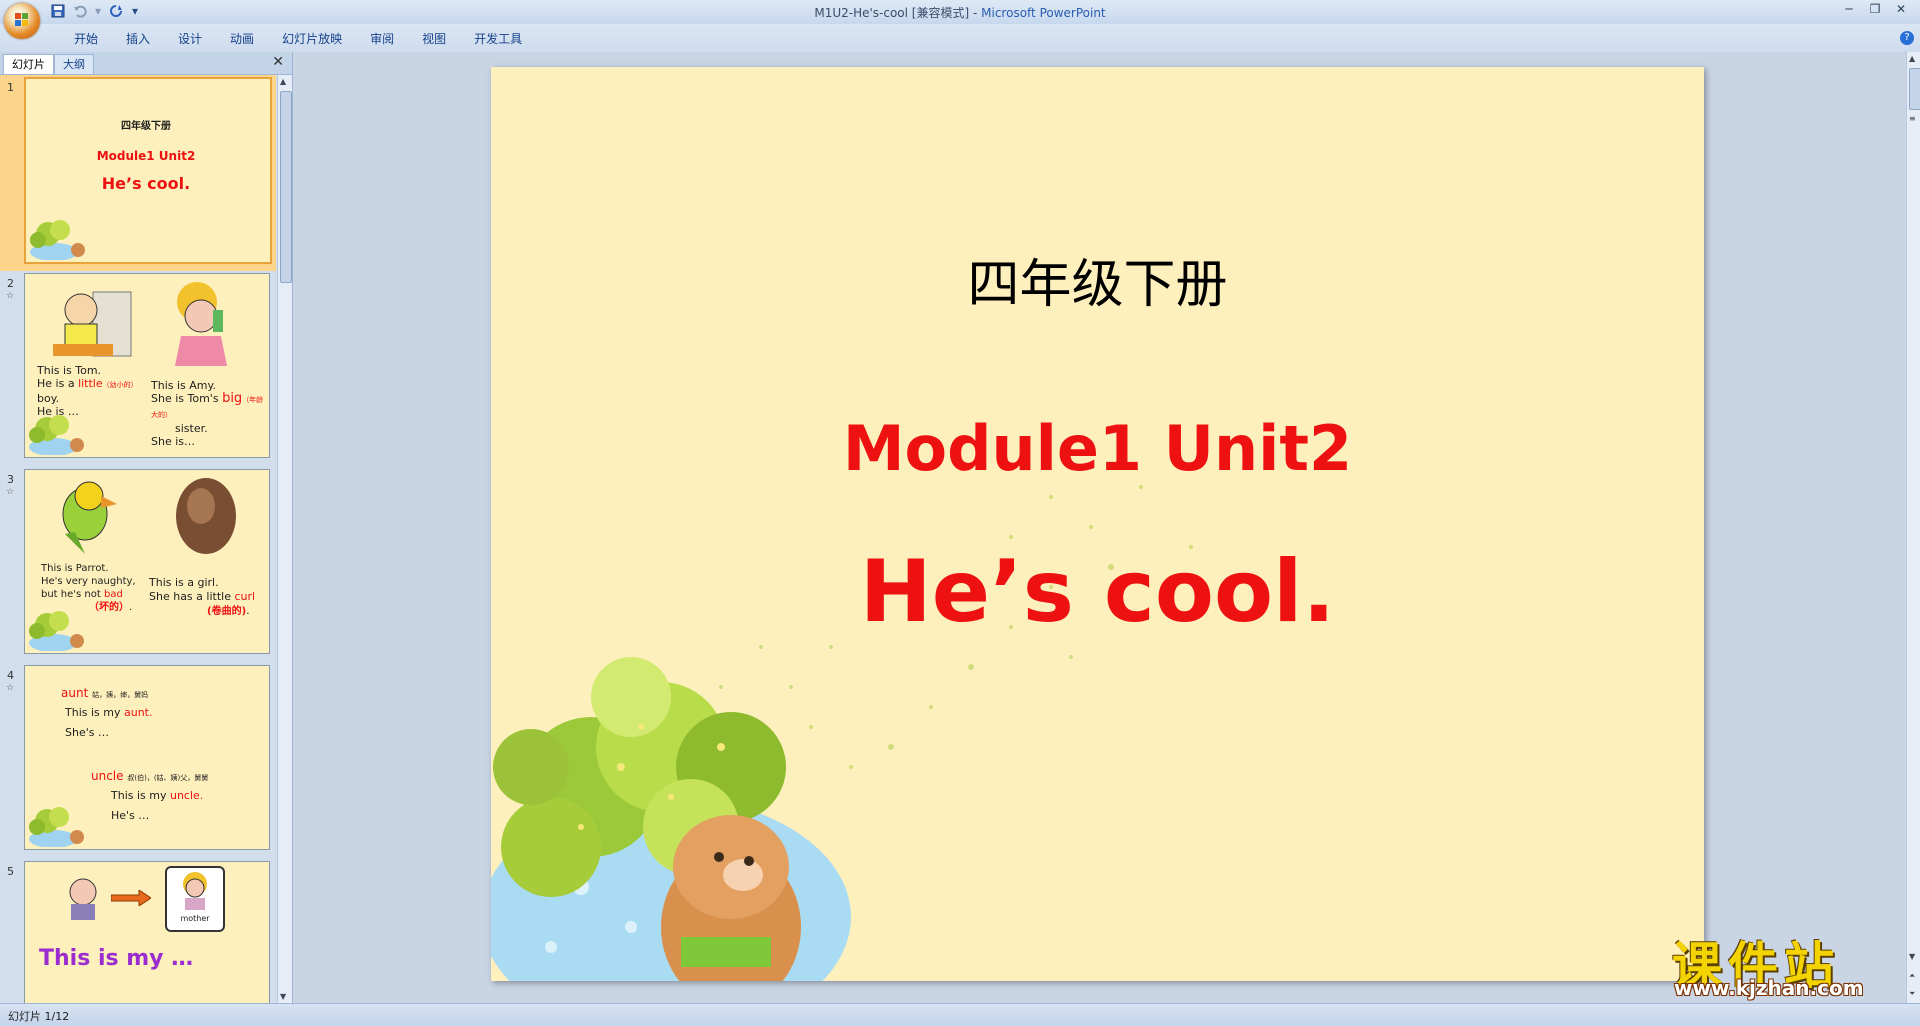  Describe the element at coordinates (1849, 9) in the screenshot. I see `minimize-icon: ─` at that location.